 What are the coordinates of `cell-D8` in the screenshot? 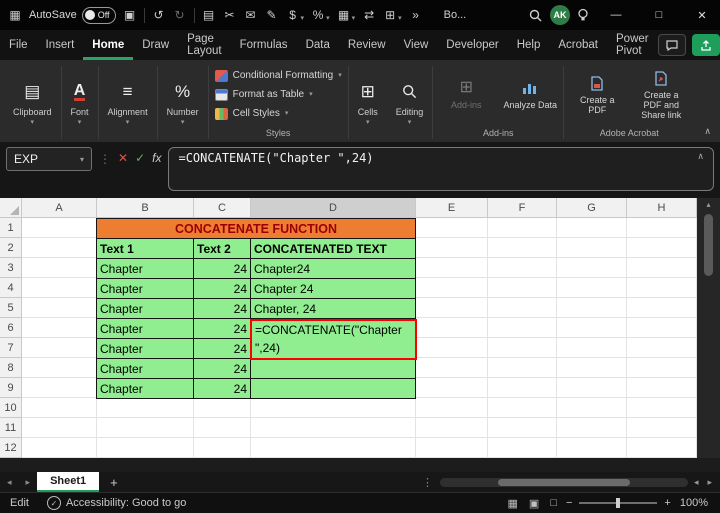 It's located at (333, 369).